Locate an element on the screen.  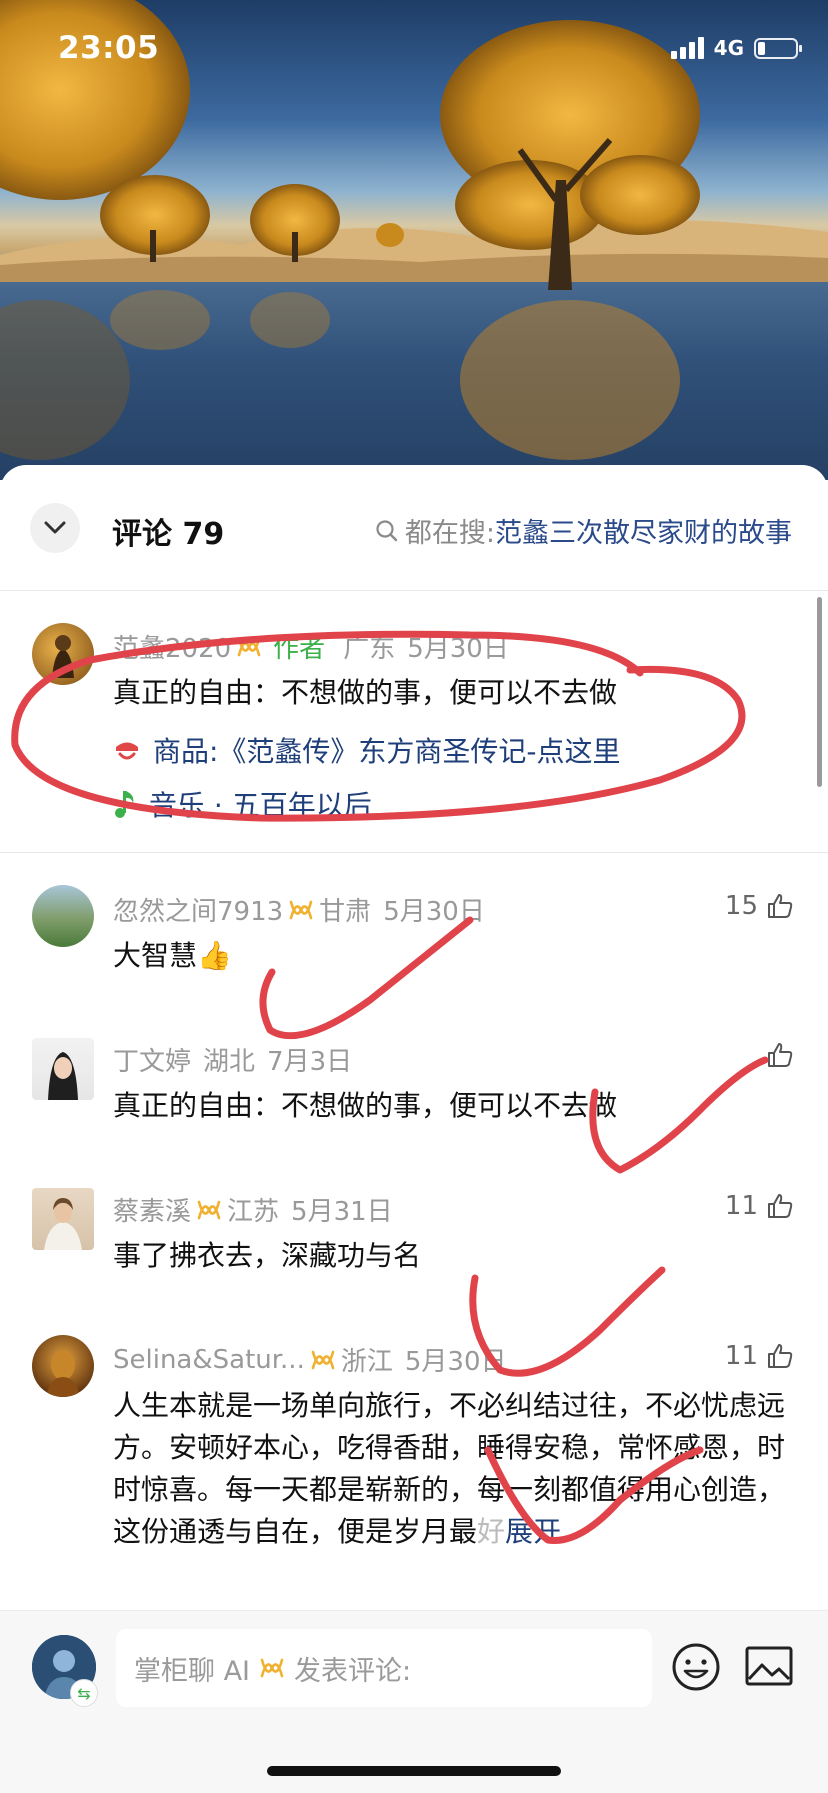
shop-icon is located at coordinates (127, 751).